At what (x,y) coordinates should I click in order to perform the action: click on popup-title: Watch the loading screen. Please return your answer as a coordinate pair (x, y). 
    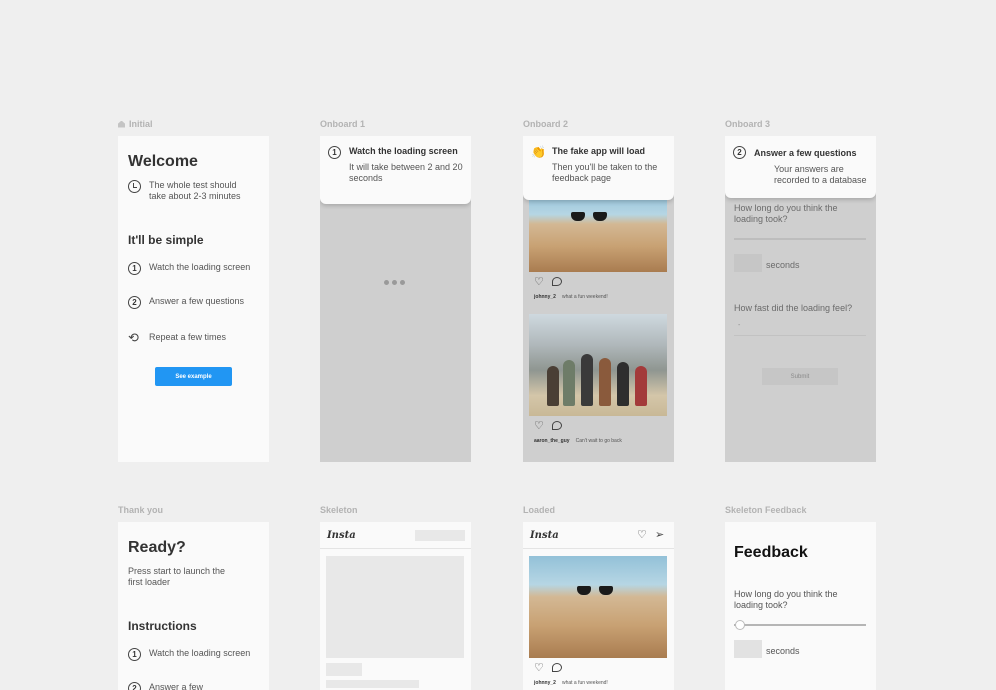
    Looking at the image, I should click on (403, 151).